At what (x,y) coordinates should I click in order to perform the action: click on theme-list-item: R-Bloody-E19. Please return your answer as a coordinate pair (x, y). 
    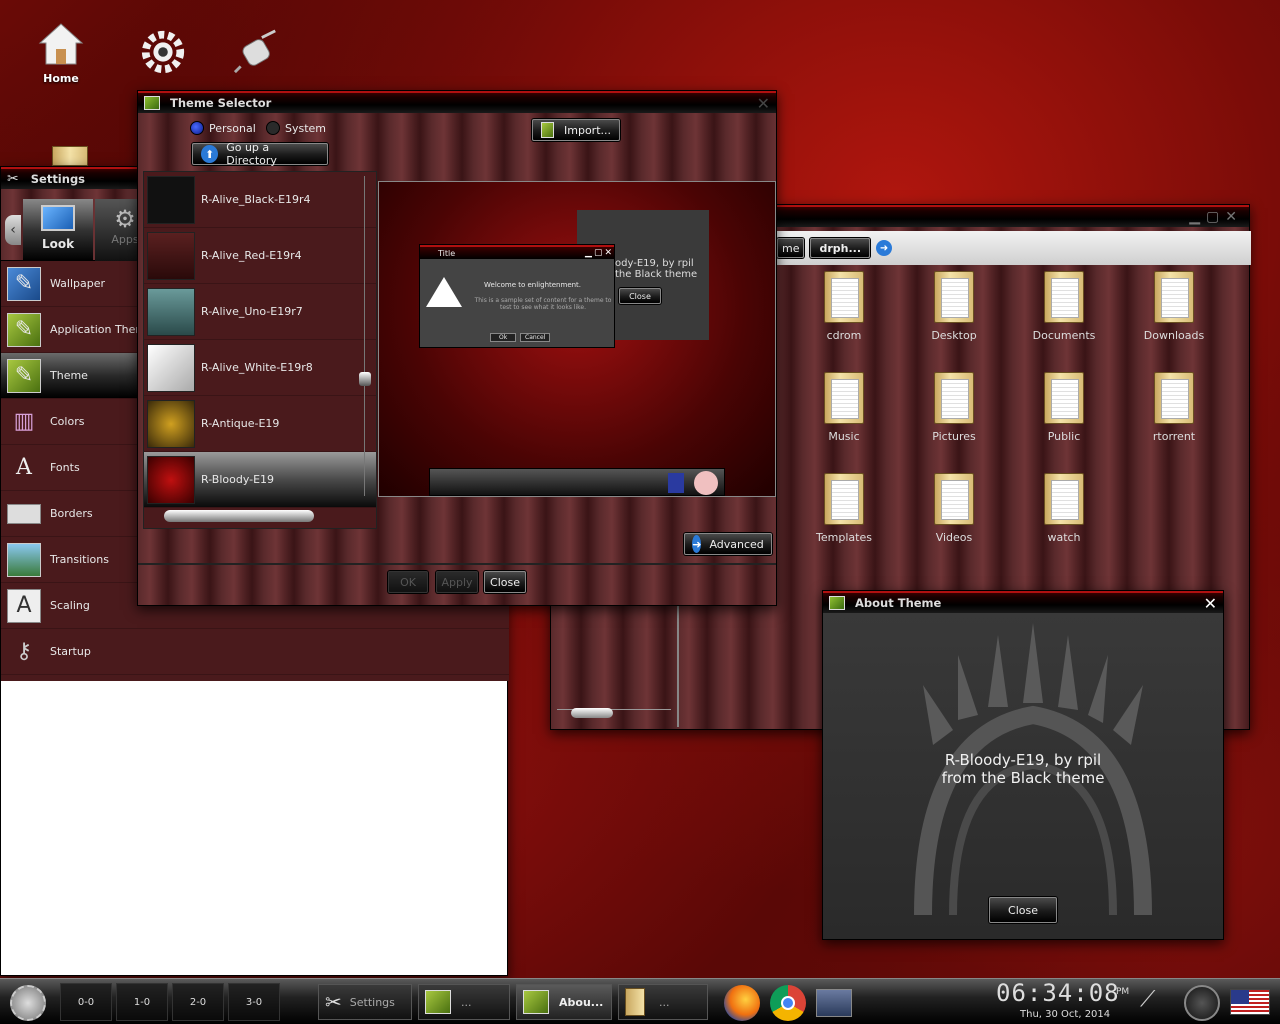
    Looking at the image, I should click on (260, 480).